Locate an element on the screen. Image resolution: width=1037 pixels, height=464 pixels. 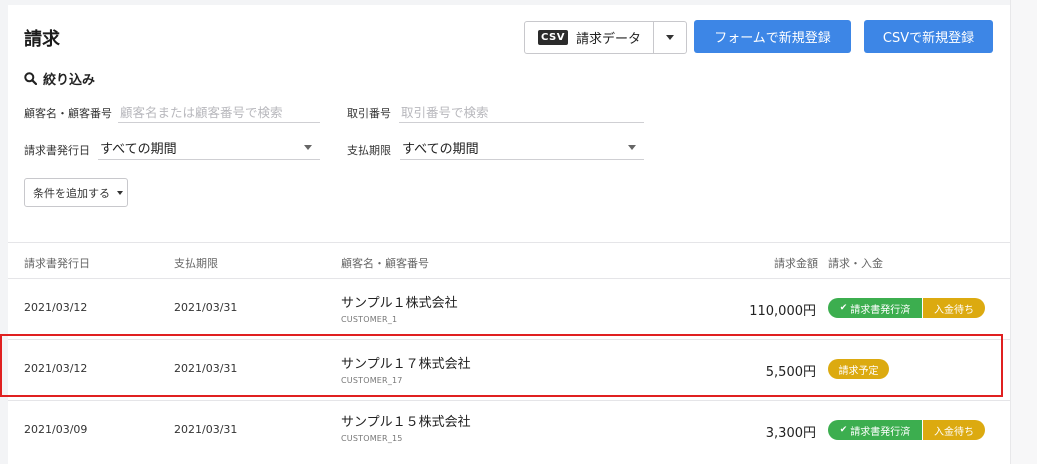
row-customer-code: CUSTOMER_17 is located at coordinates (372, 380).